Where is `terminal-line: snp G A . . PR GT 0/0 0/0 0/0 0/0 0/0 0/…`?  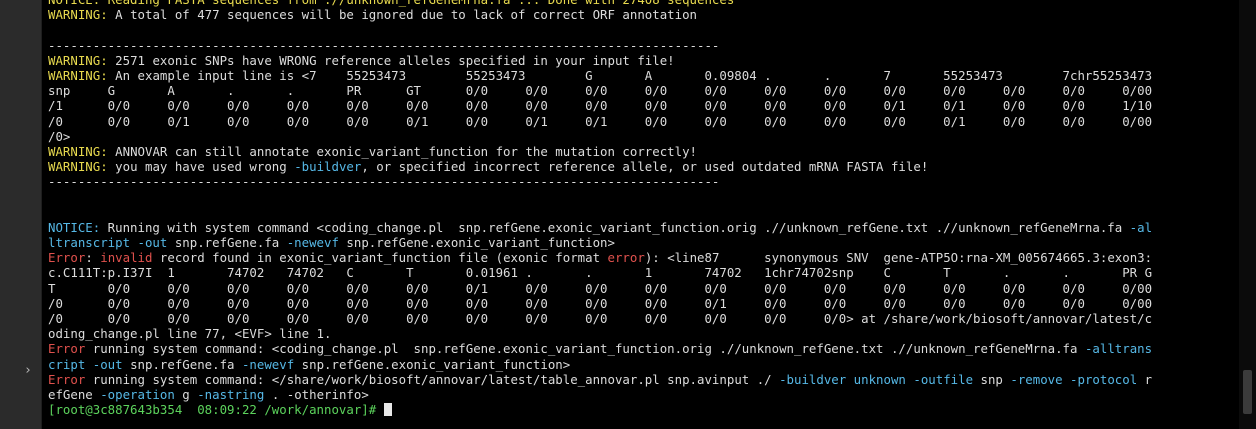
terminal-line: snp G A . . PR GT 0/0 0/0 0/0 0/0 0/0 0/… is located at coordinates (643, 90).